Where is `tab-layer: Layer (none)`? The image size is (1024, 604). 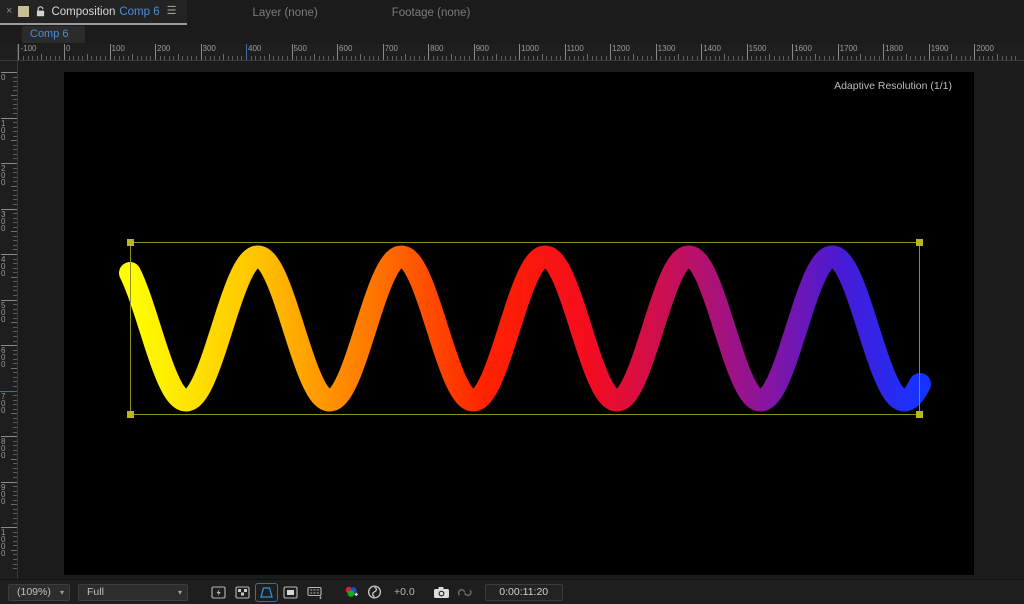 tab-layer: Layer (none) is located at coordinates (287, 12).